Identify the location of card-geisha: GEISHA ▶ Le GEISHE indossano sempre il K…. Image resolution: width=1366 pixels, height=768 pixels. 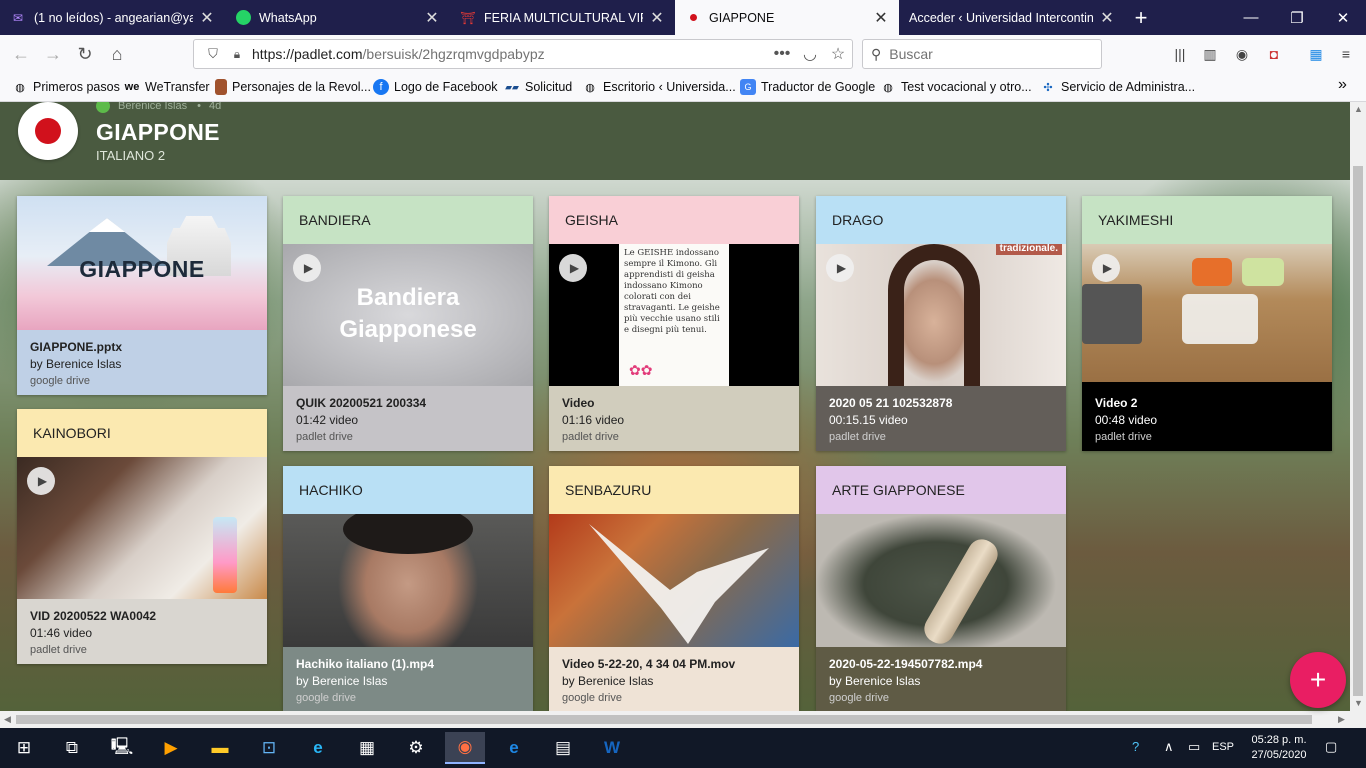
(674, 323).